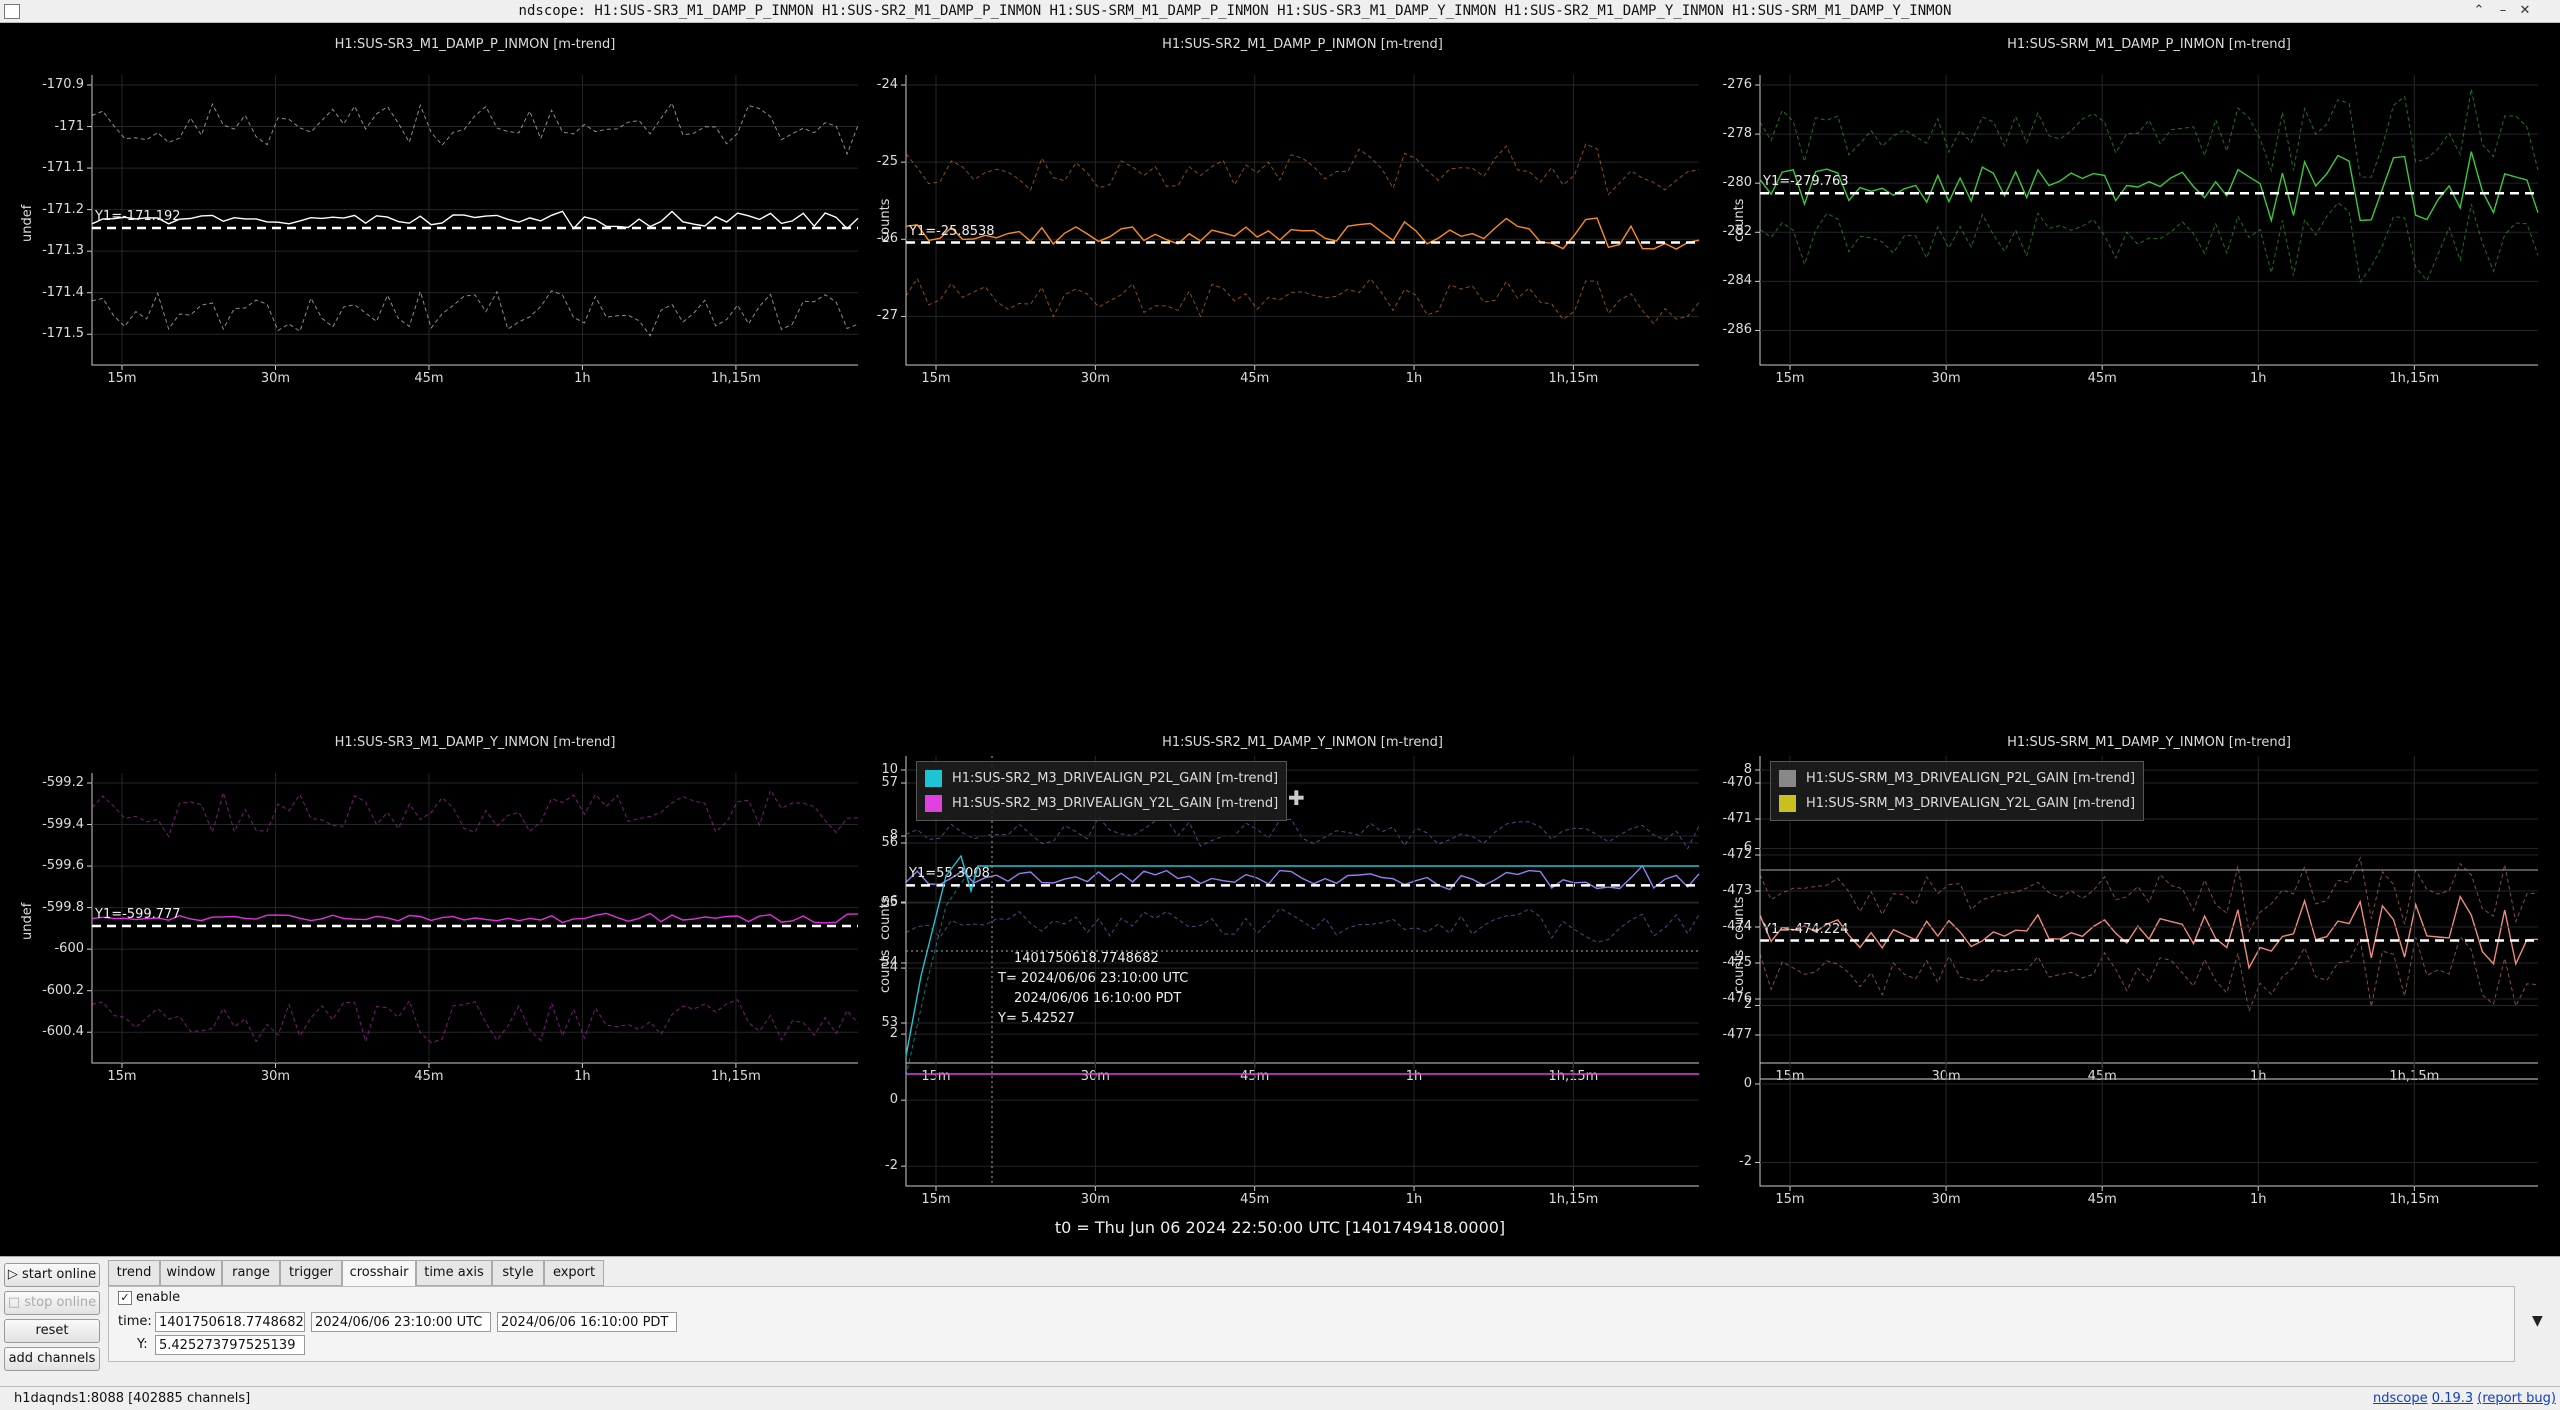 The image size is (2560, 1410). What do you see at coordinates (1296, 798) in the screenshot?
I see `mouse-crosshair-icon: ✚` at bounding box center [1296, 798].